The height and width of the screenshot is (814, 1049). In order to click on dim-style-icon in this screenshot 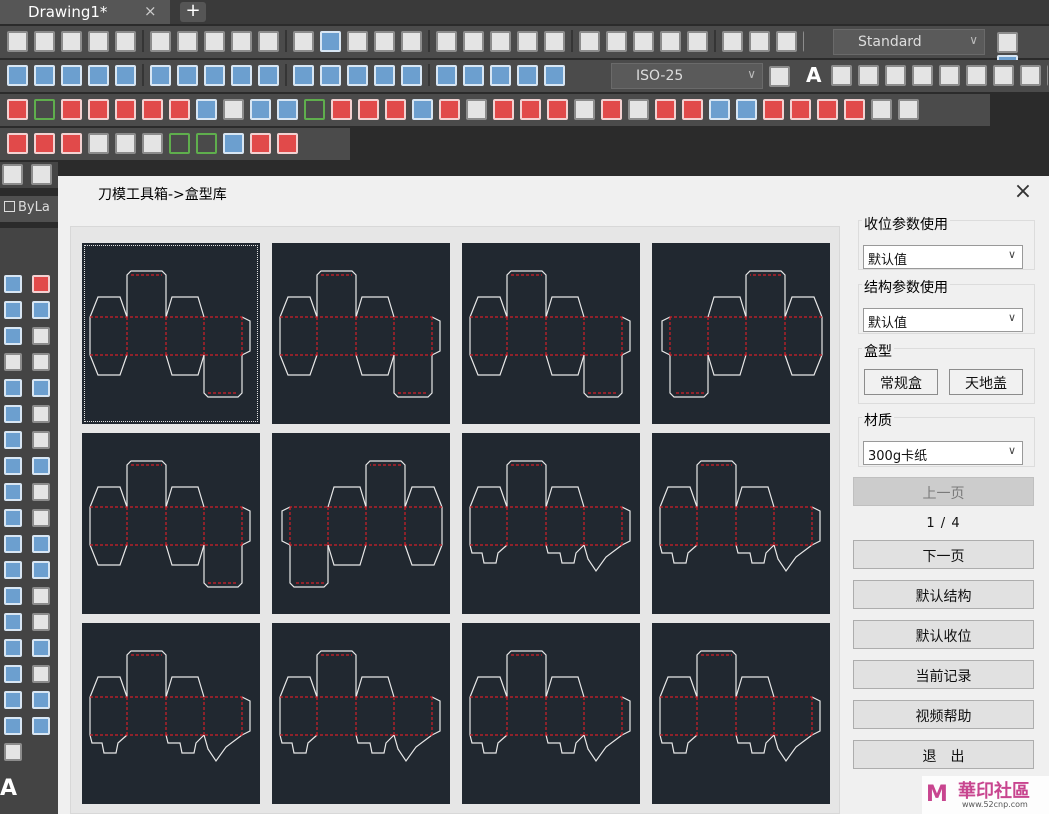, I will do `click(779, 76)`.